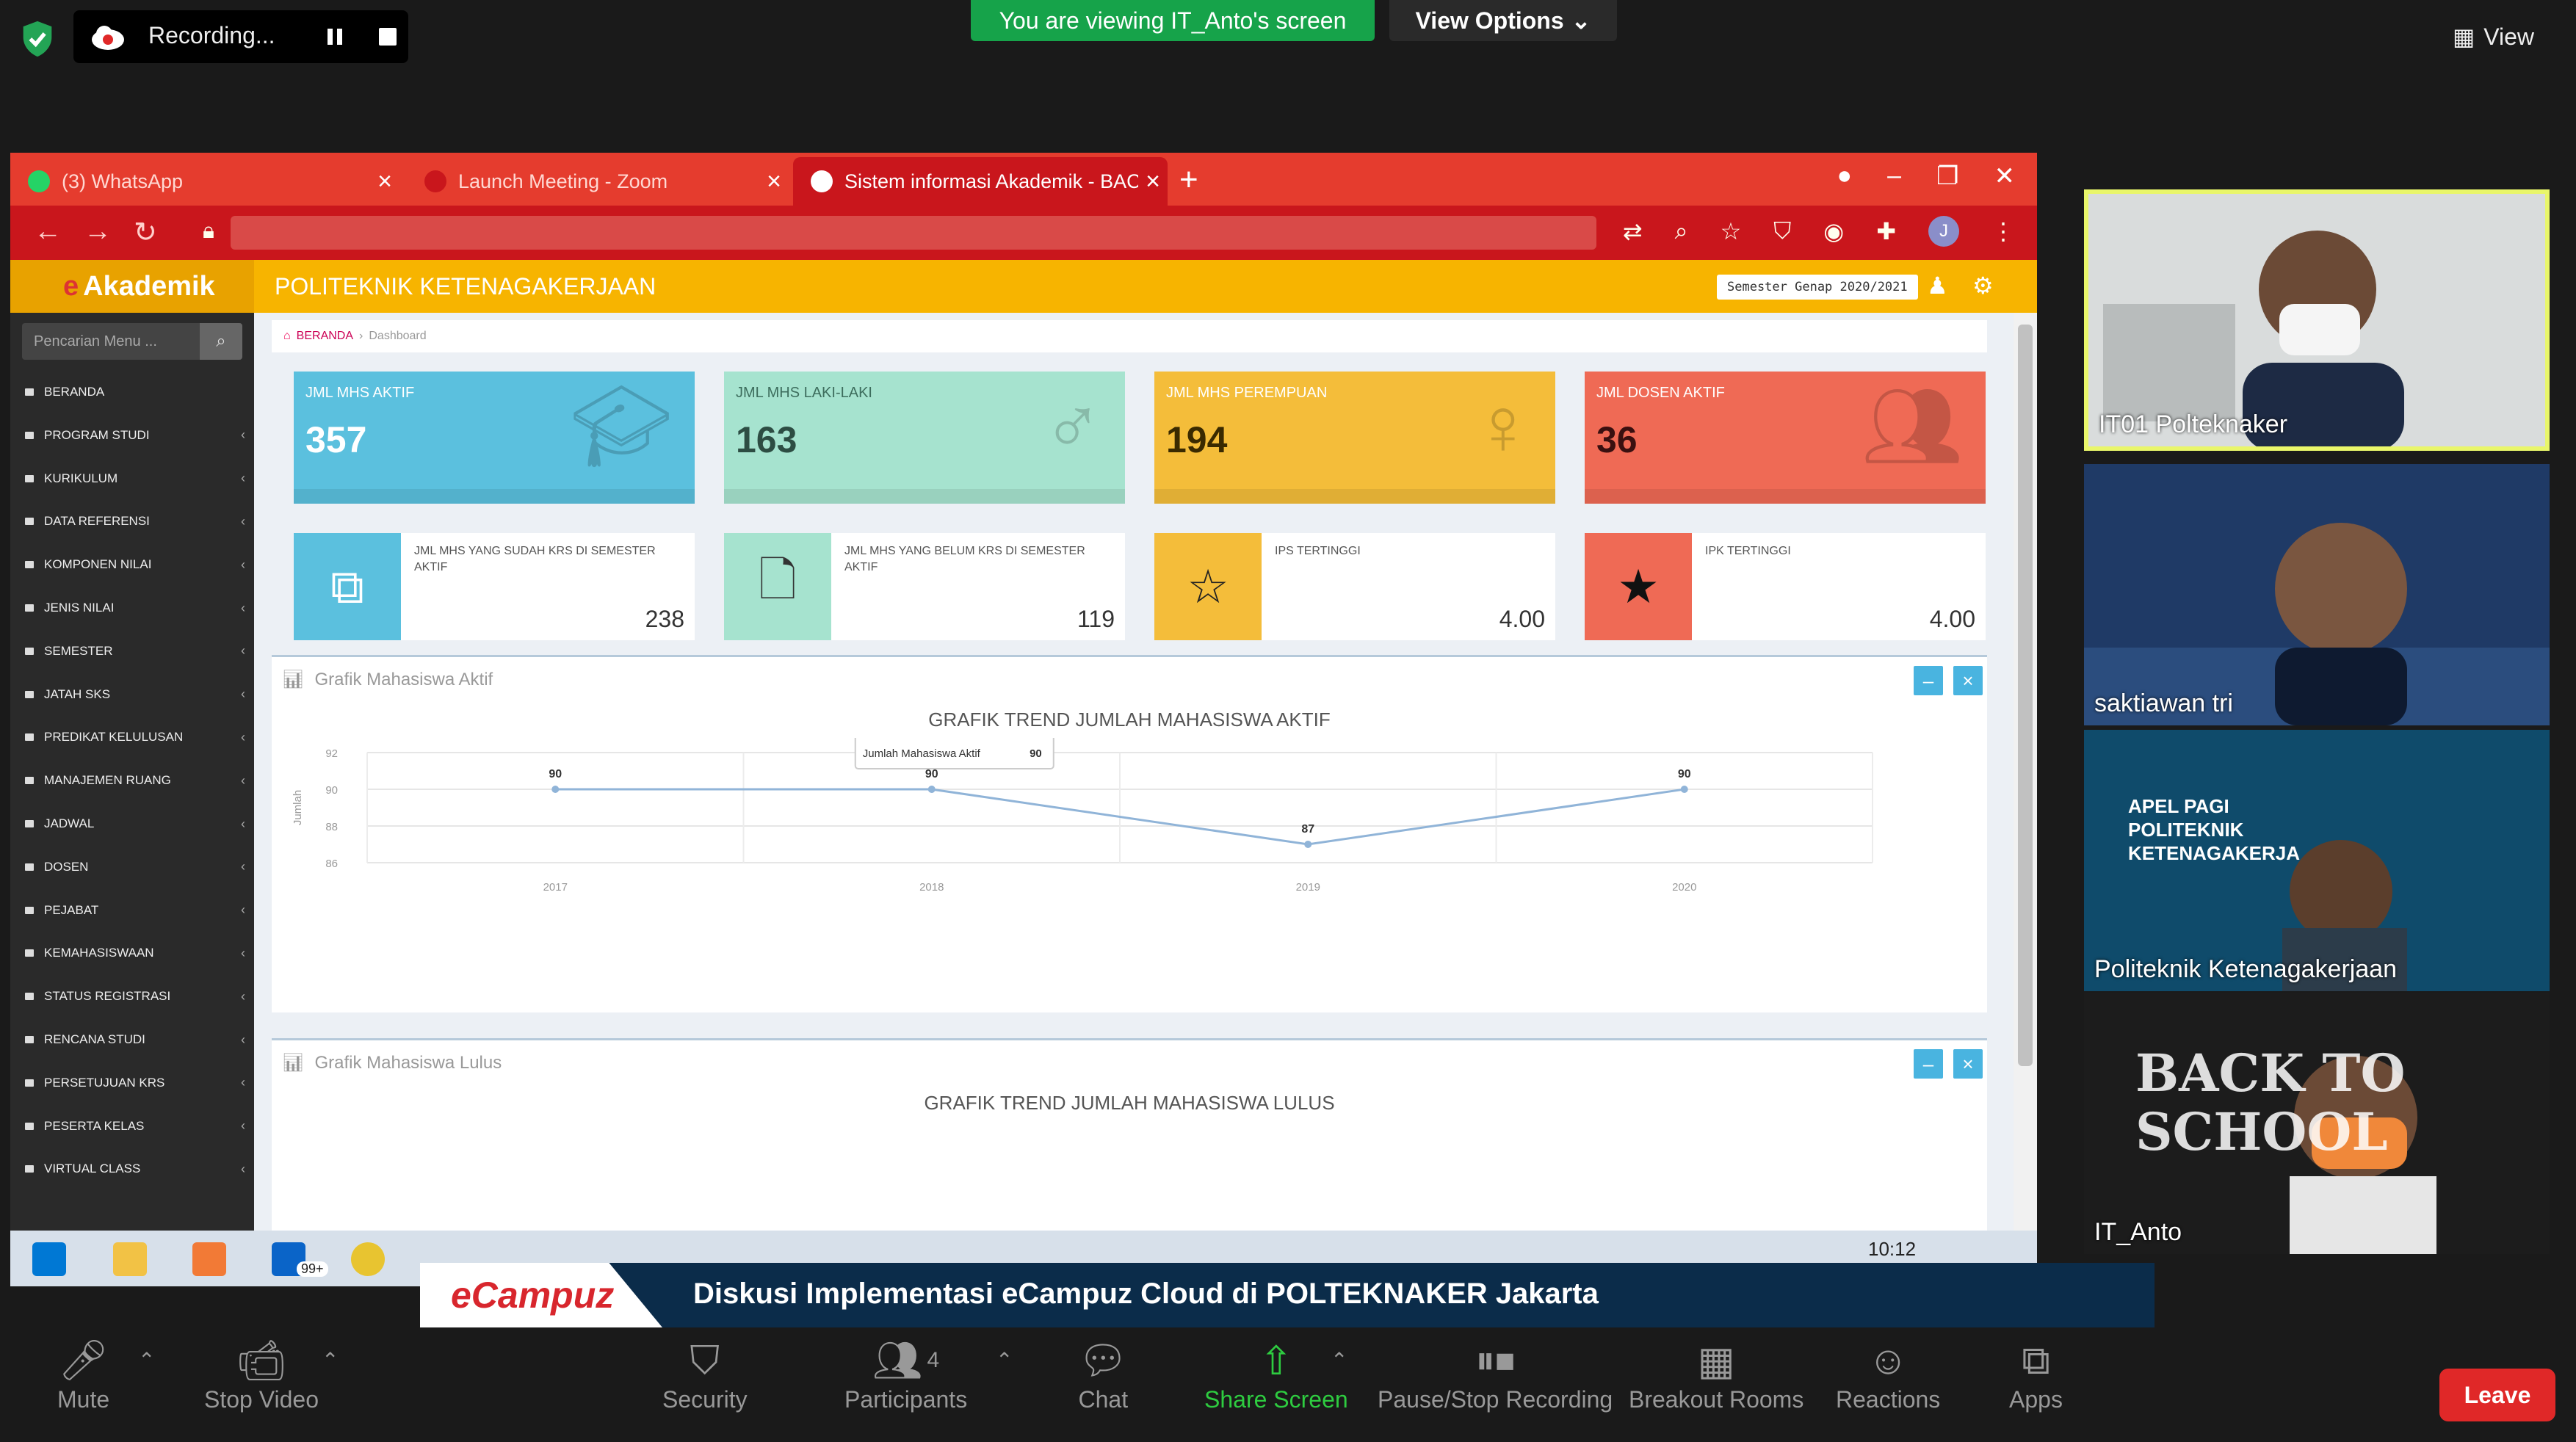 The width and height of the screenshot is (2576, 1442). Describe the element at coordinates (1785, 586) in the screenshot. I see `info-box-ipk-tertinggi: ★ IPK TERTINGGI 4.00` at that location.